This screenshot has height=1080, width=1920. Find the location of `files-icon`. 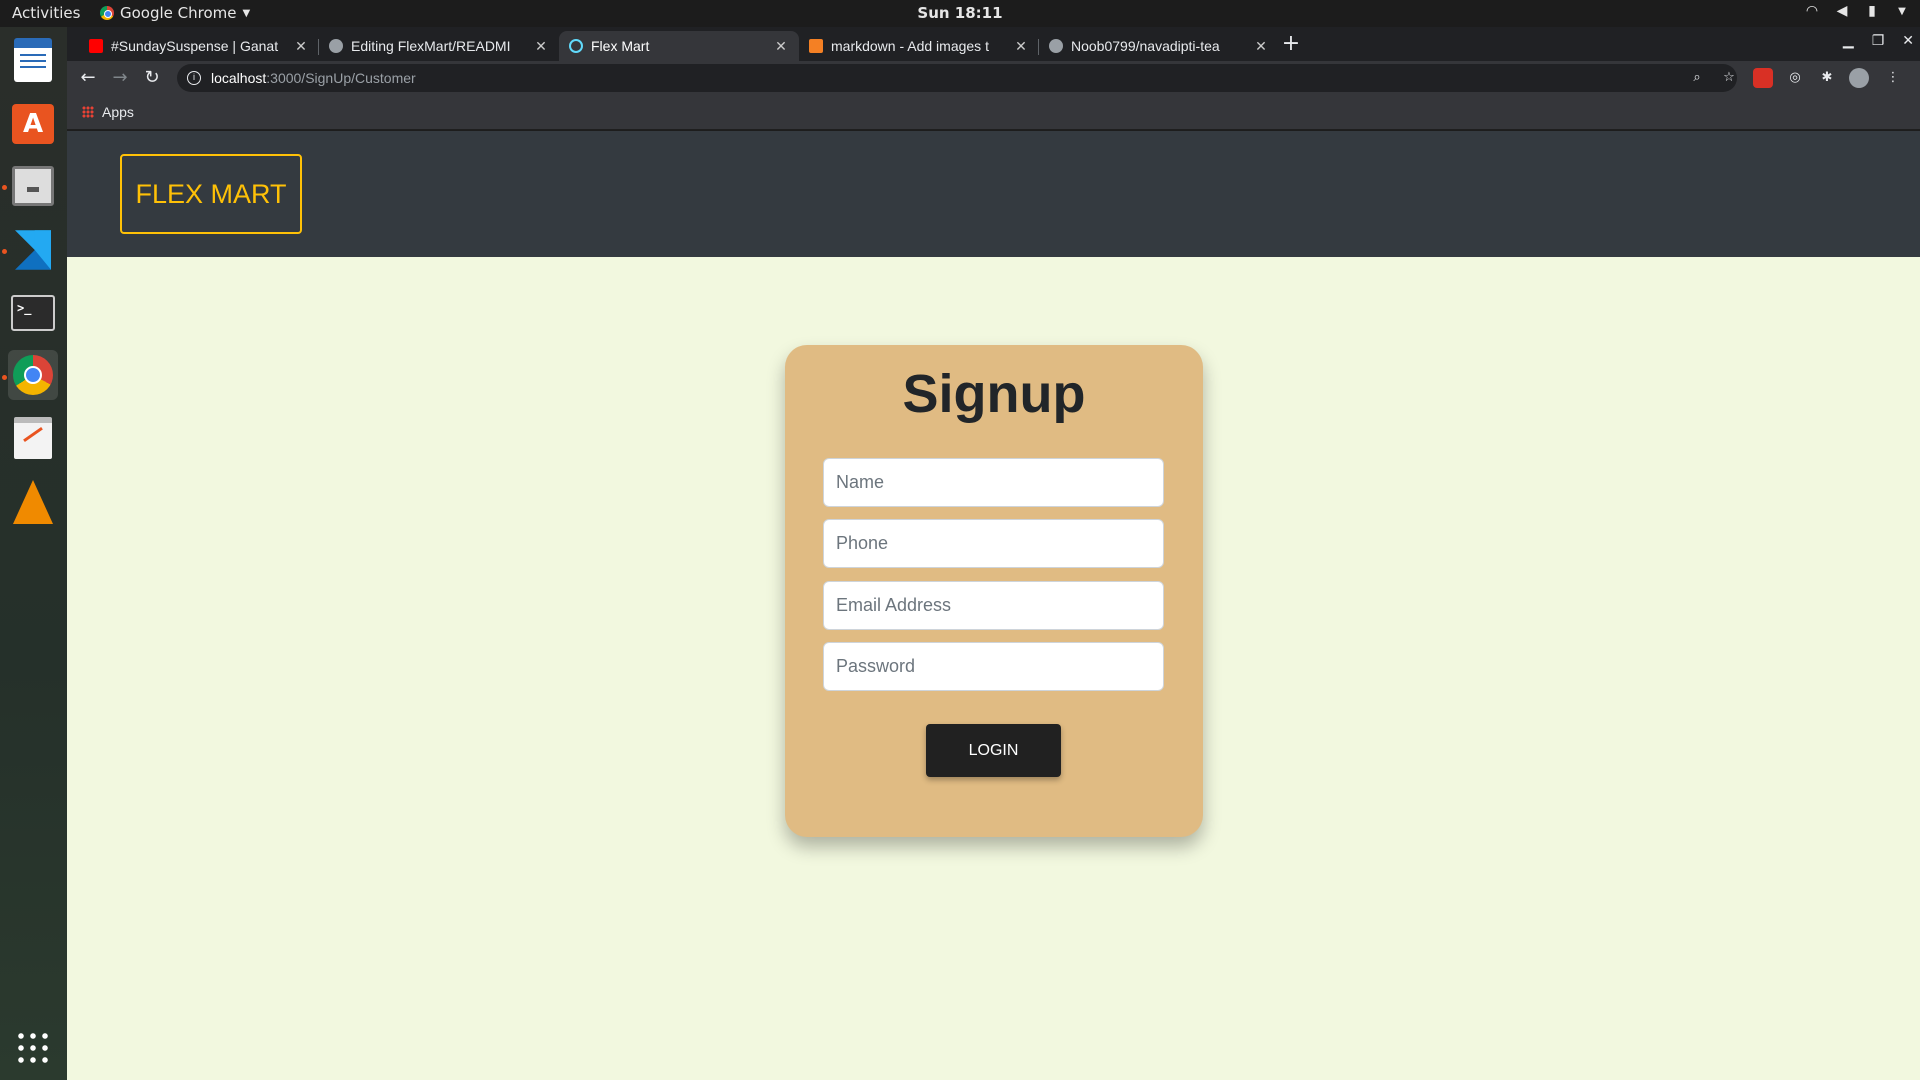

files-icon is located at coordinates (33, 186).